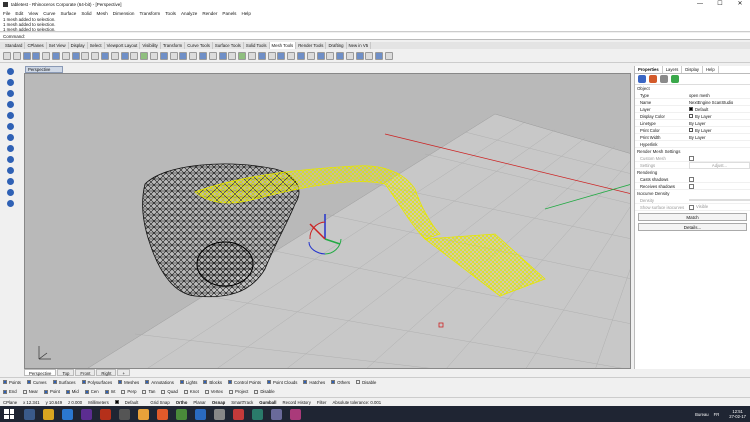 The width and height of the screenshot is (750, 422). I want to click on osnap-perp: Perp, so click(128, 391).